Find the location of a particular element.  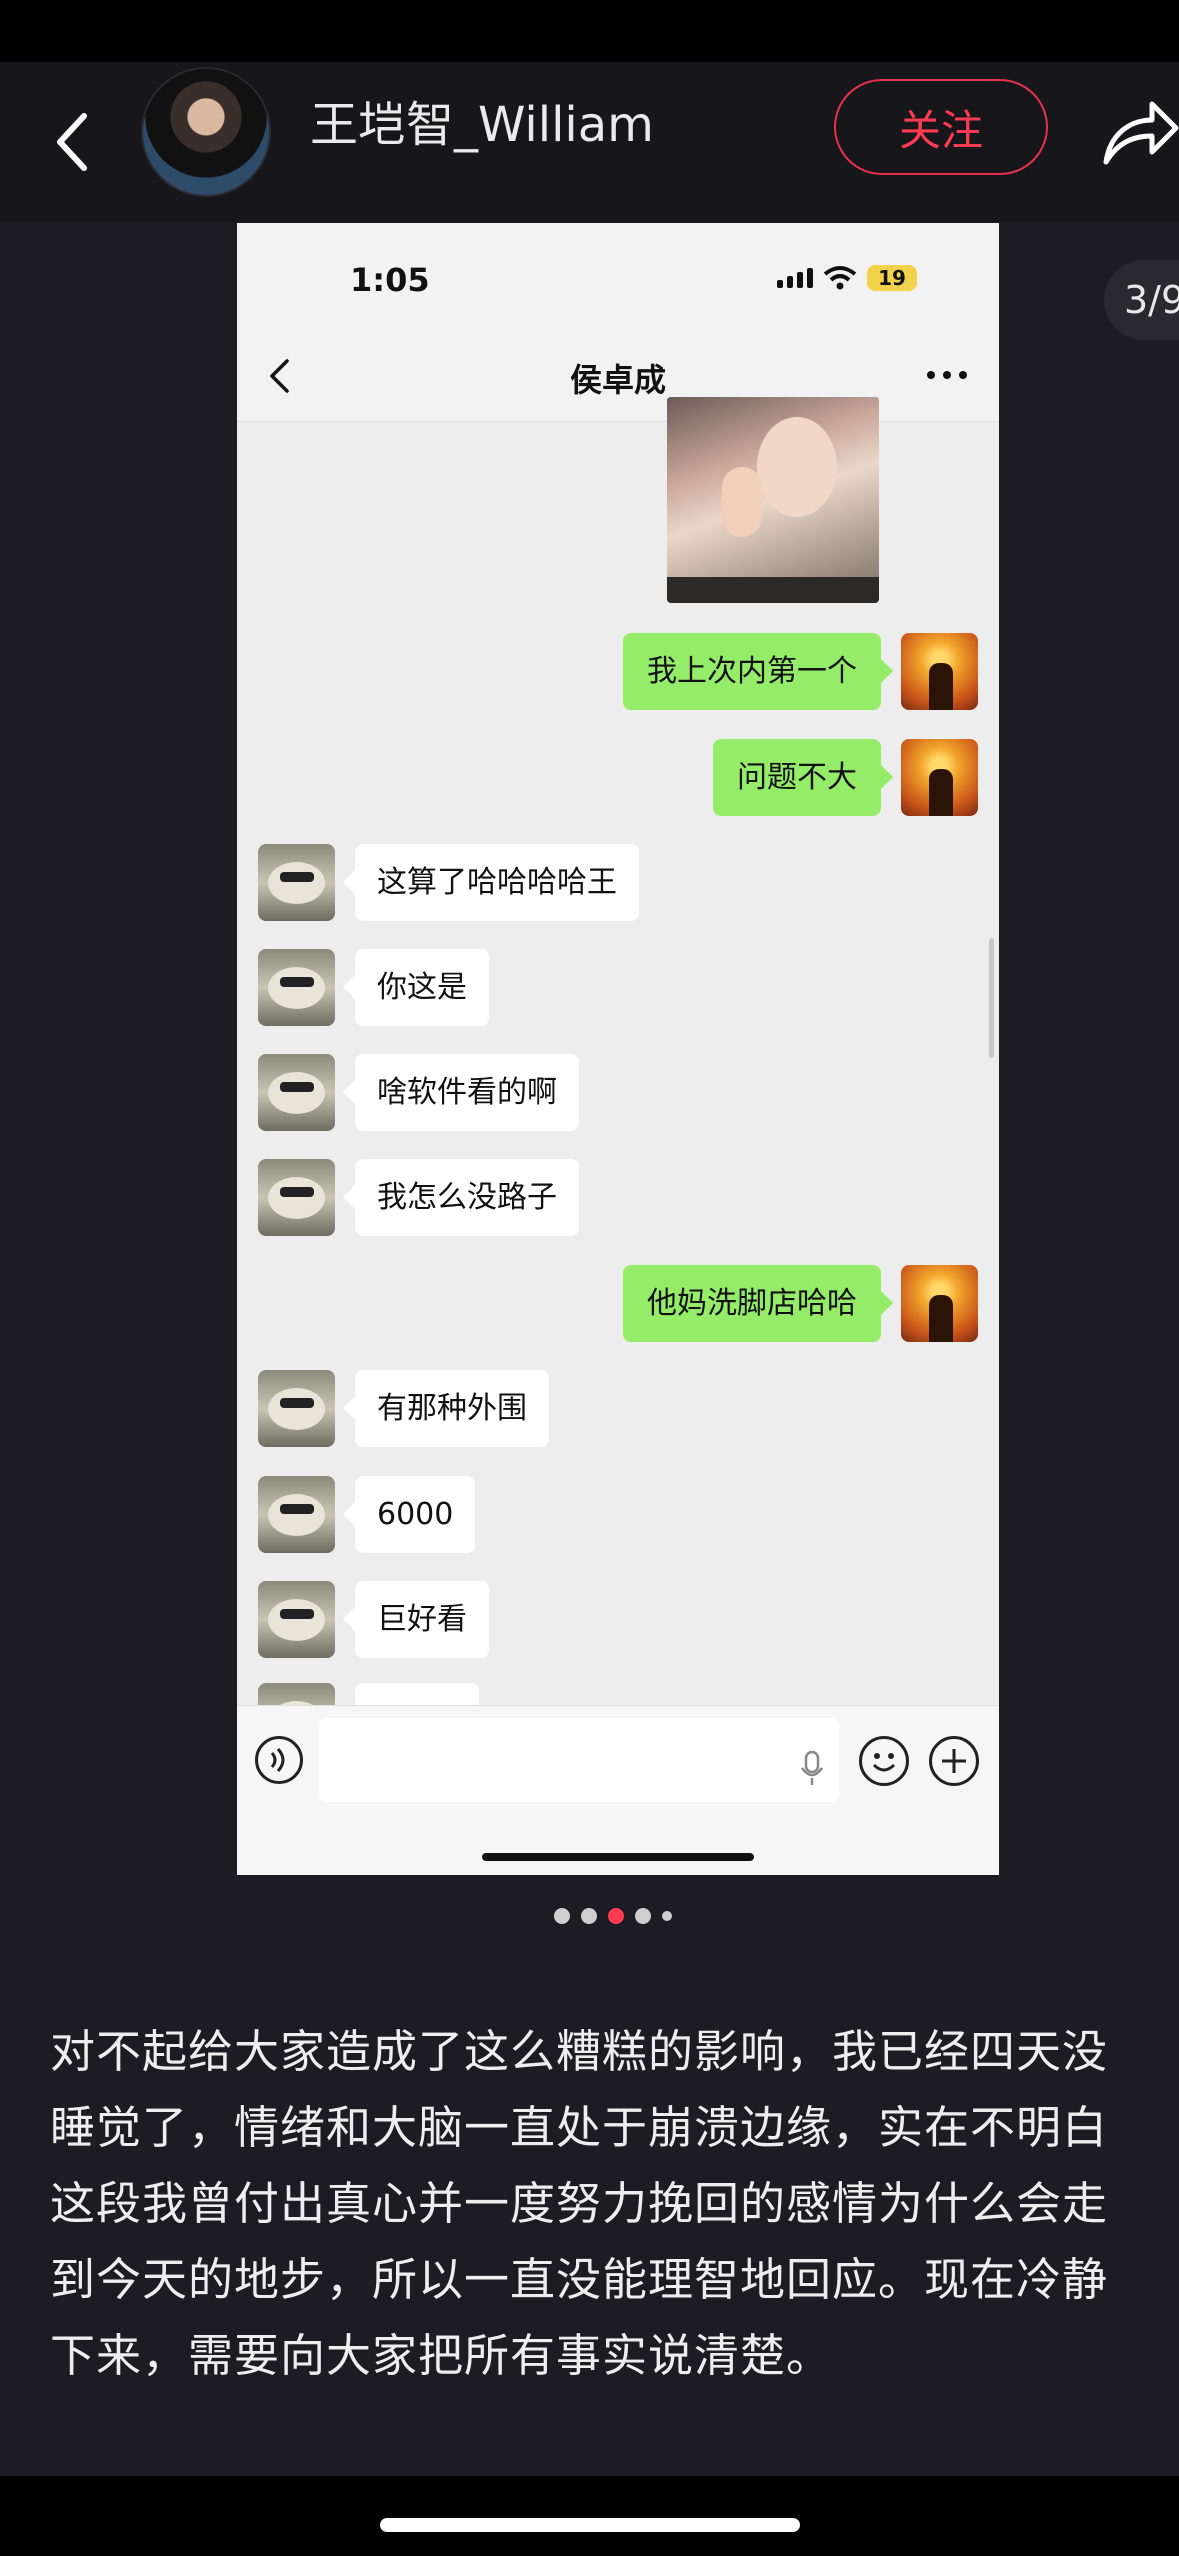

chat-contact-name: 侯卓成 is located at coordinates (617, 380).